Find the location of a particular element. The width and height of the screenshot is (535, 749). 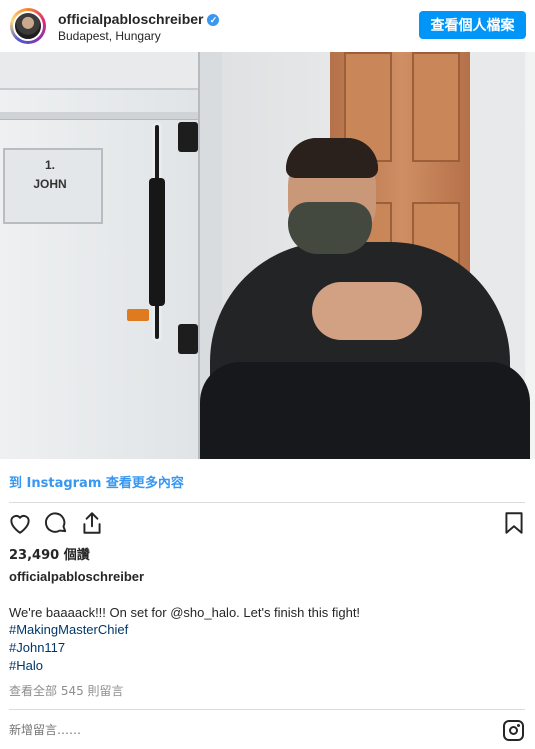

hashtag-link: #MakingMasterChief is located at coordinates (68, 629).